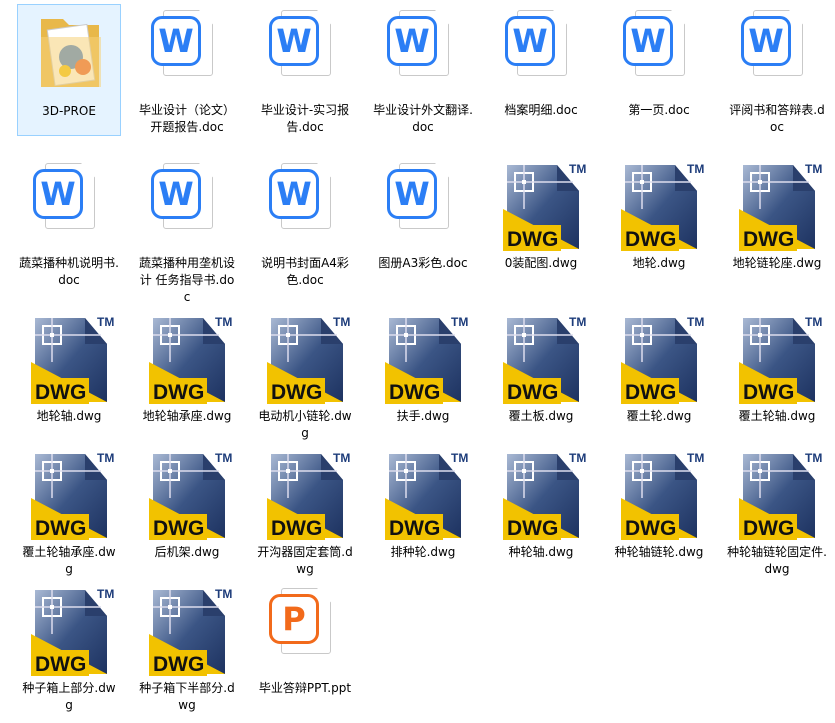 The image size is (835, 723). I want to click on folder-icon, so click(71, 53).